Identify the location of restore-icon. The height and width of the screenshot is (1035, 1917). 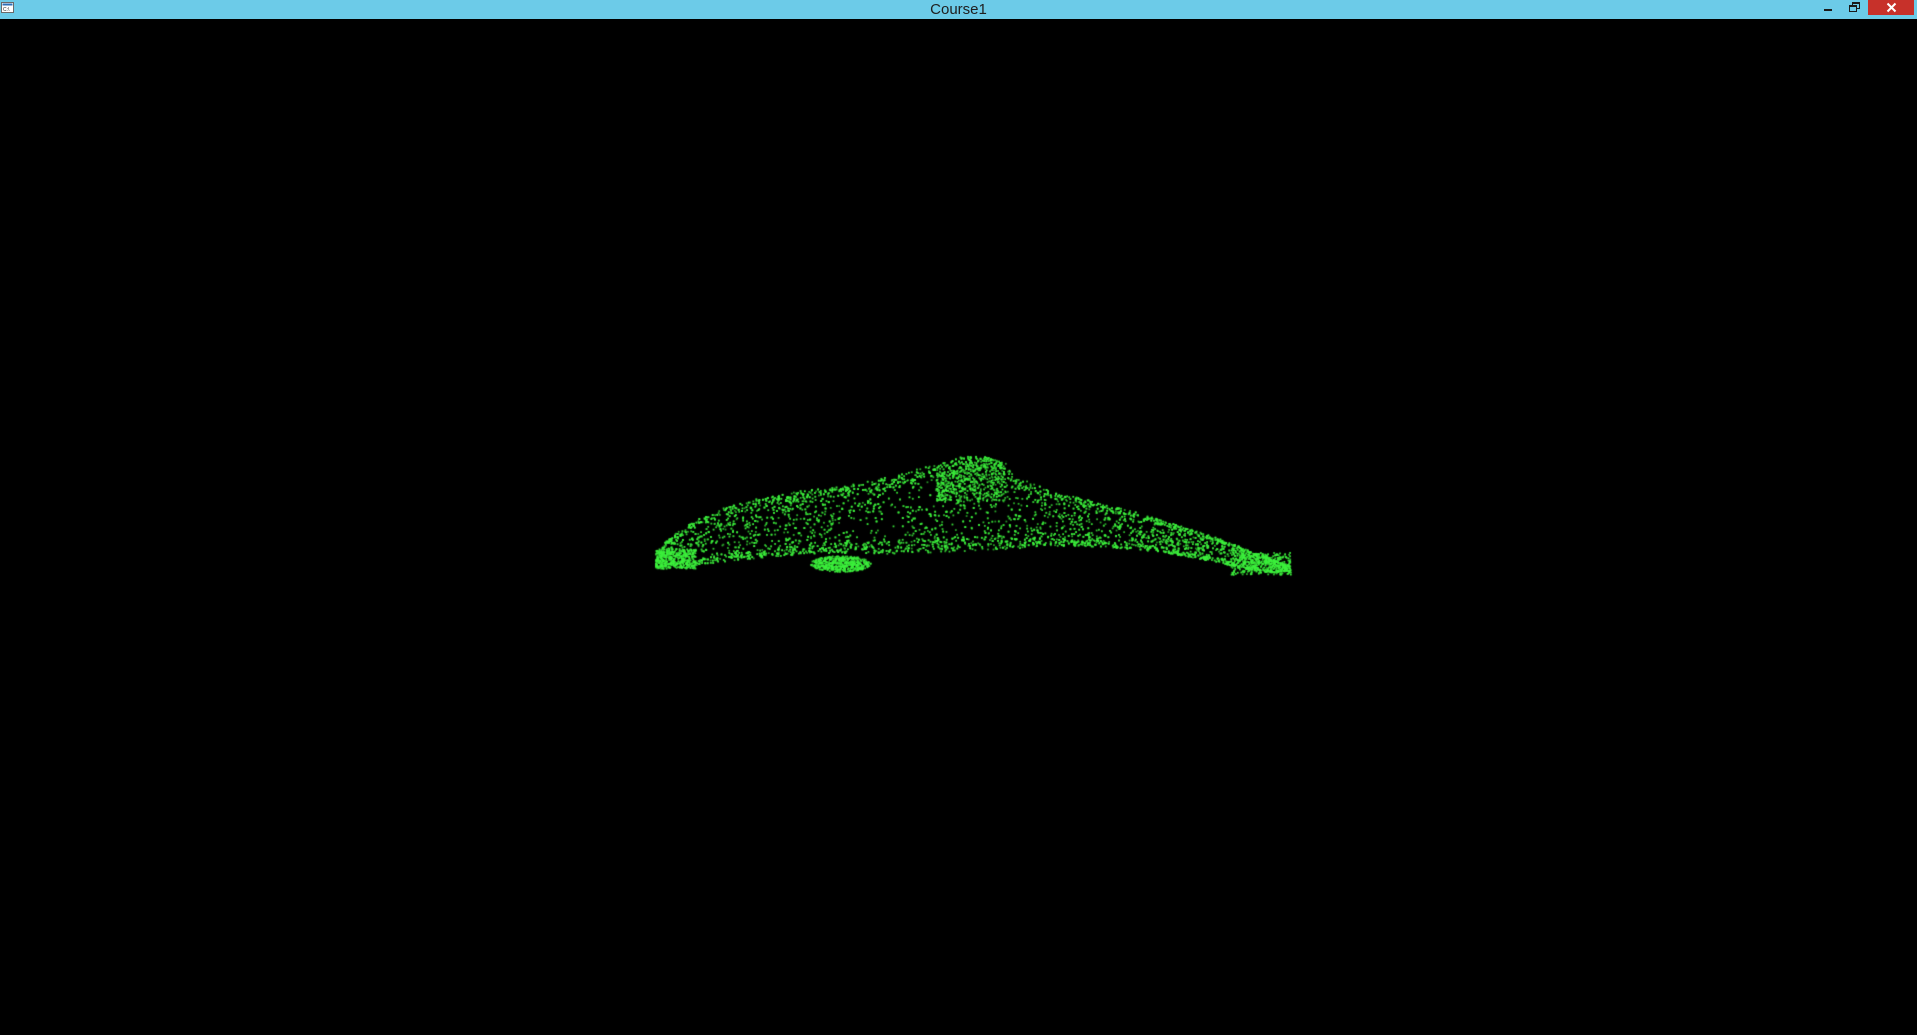
(1854, 7).